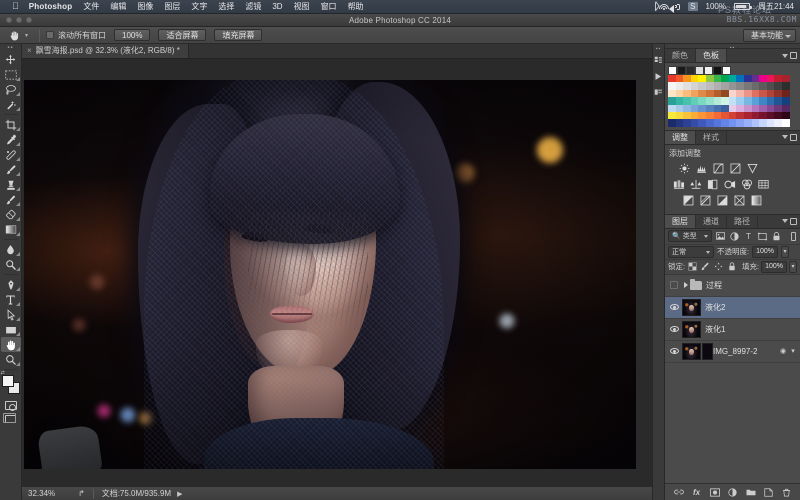  I want to click on menu-item-3d: 3D, so click(277, 6).